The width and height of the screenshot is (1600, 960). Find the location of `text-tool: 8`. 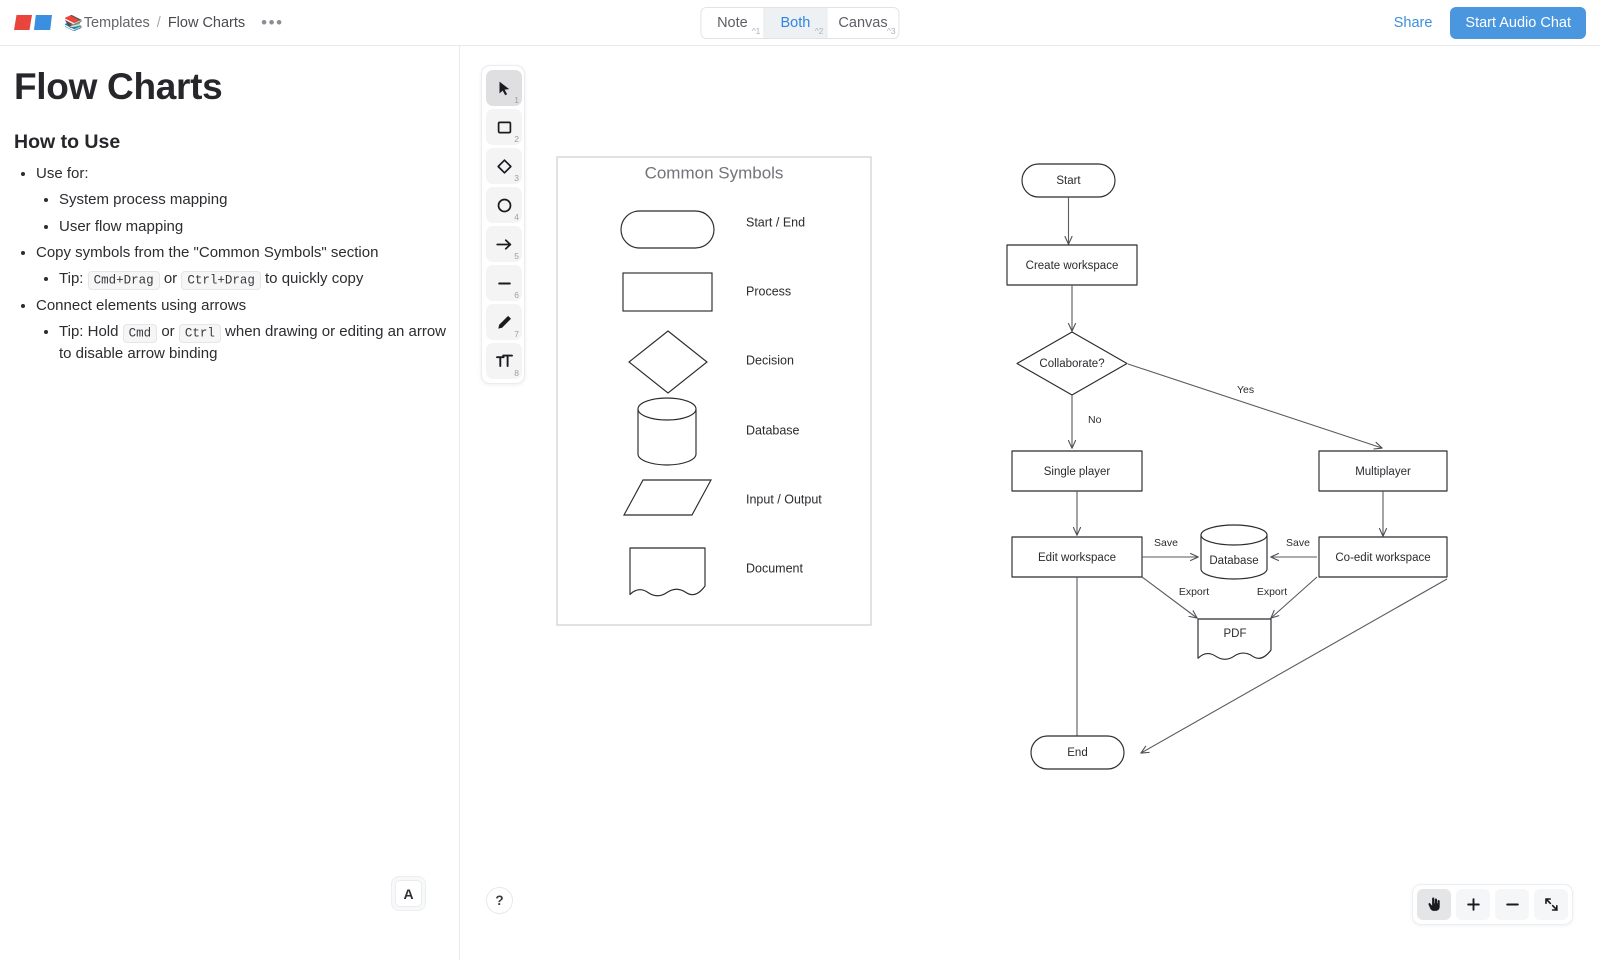

text-tool: 8 is located at coordinates (504, 361).